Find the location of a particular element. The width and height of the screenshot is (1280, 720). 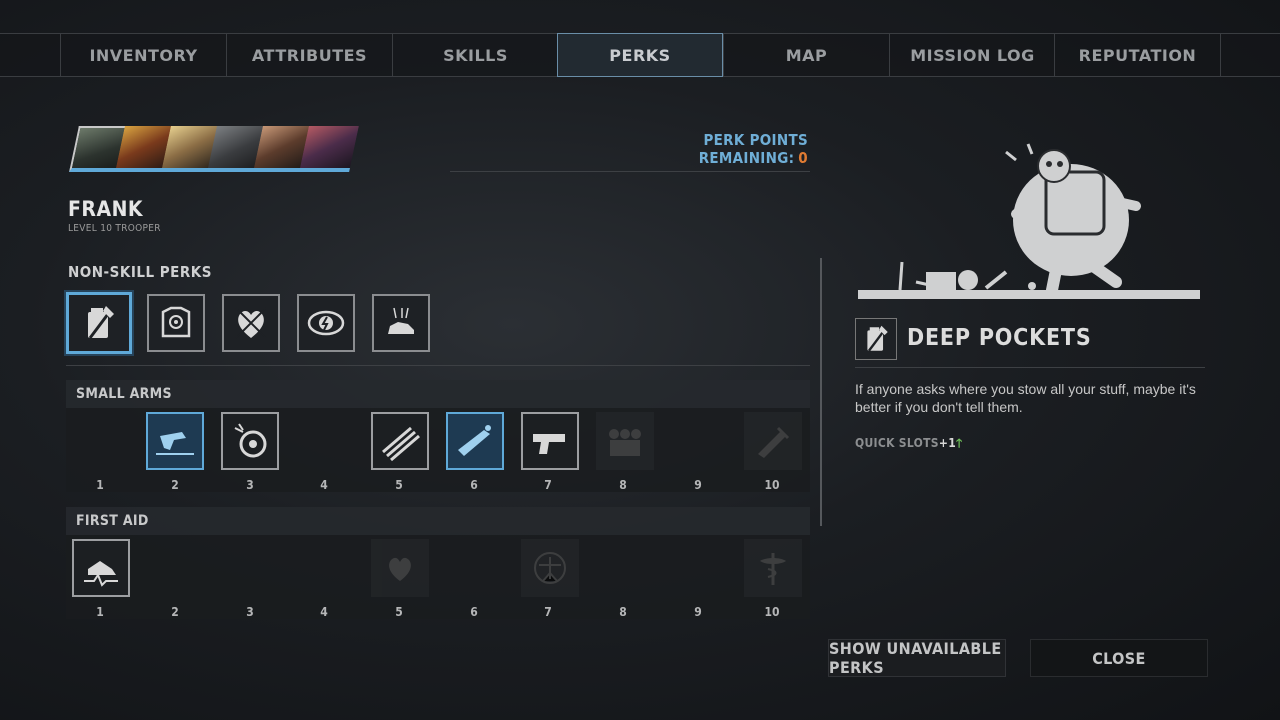

targets-icon is located at coordinates (625, 442).